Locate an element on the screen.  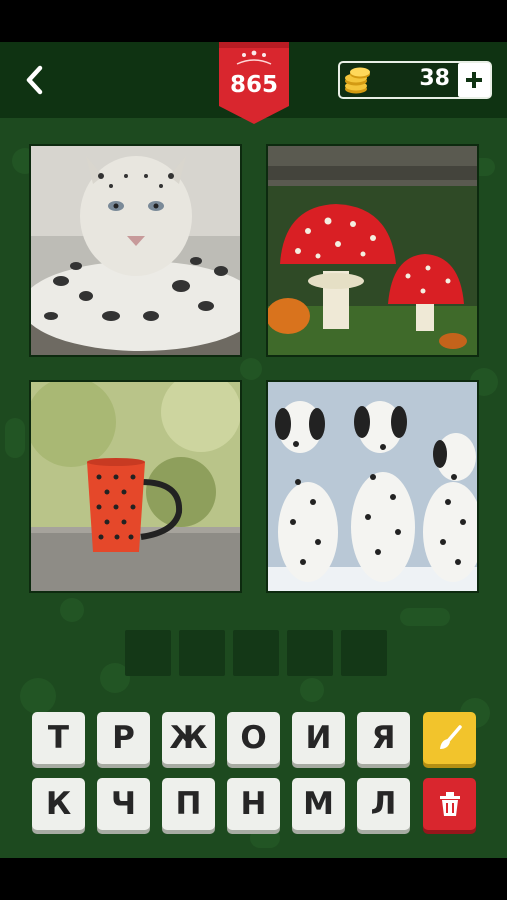
letter-key: М is located at coordinates (318, 804).